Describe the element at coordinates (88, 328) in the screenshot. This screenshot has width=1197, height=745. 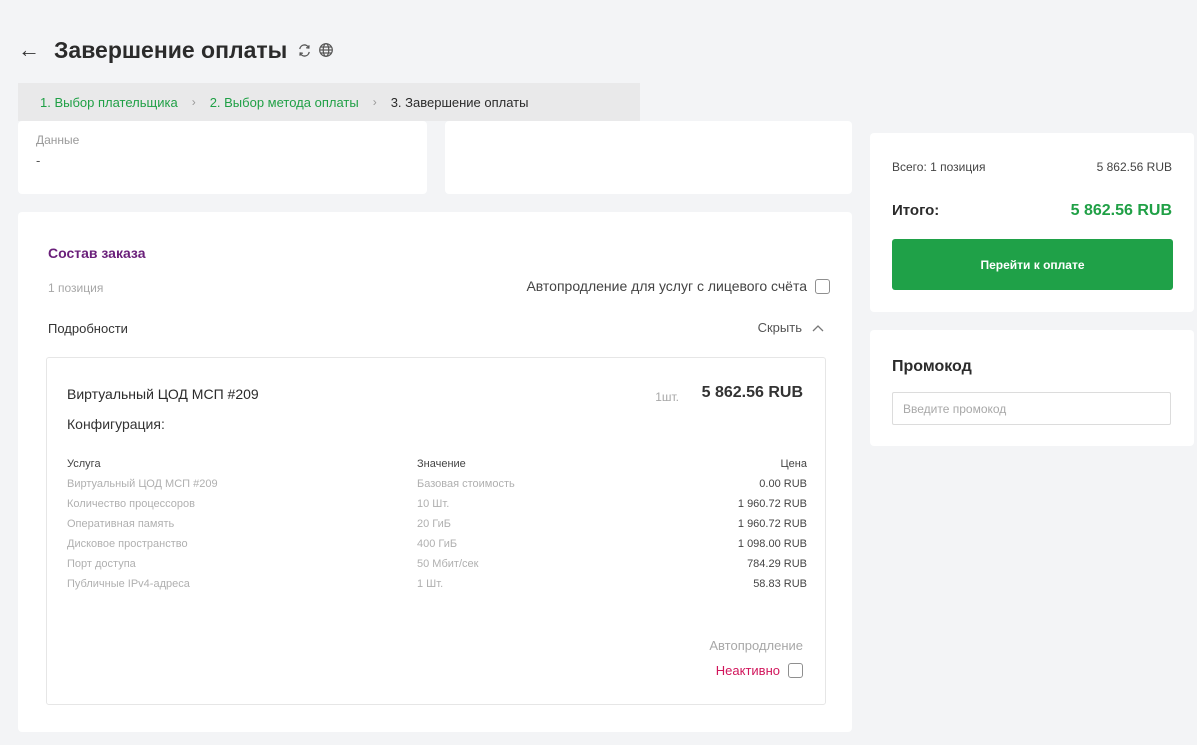
I see `details-label: Подробности` at that location.